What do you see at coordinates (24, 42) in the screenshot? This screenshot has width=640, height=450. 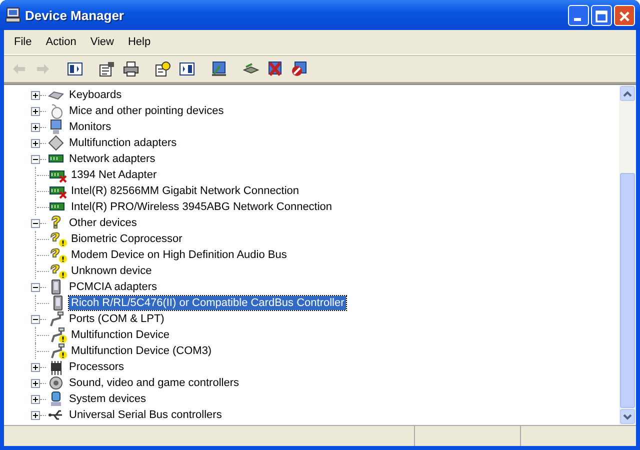 I see `menu-item: File` at bounding box center [24, 42].